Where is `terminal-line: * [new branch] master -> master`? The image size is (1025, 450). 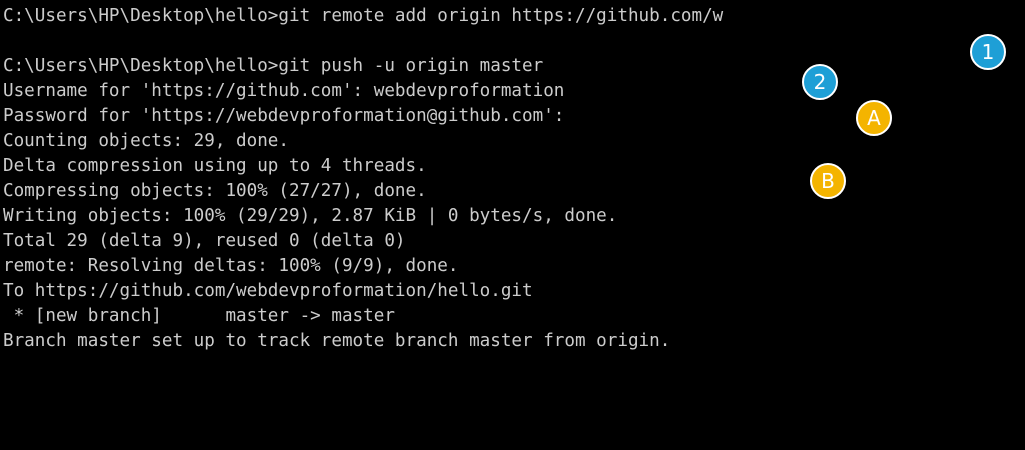
terminal-line: * [new branch] master -> master is located at coordinates (199, 316).